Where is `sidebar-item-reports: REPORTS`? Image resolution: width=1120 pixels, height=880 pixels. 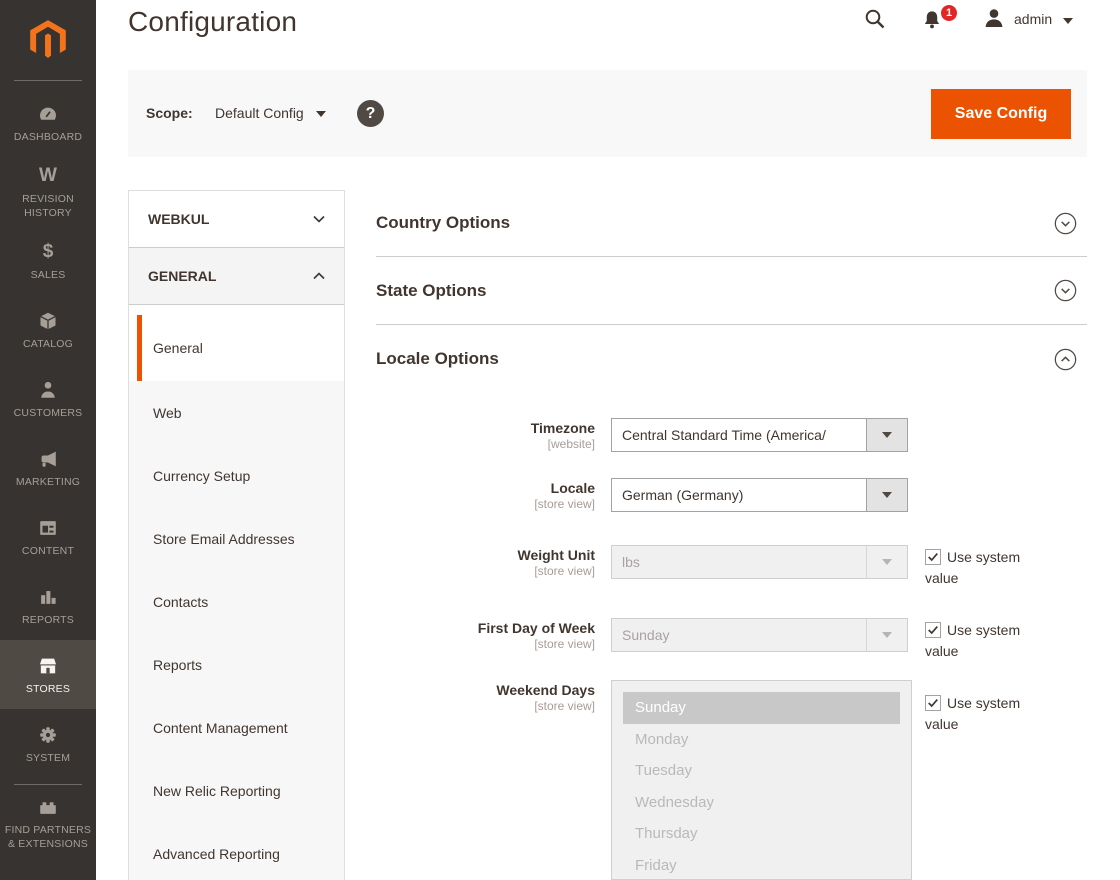 sidebar-item-reports: REPORTS is located at coordinates (48, 605).